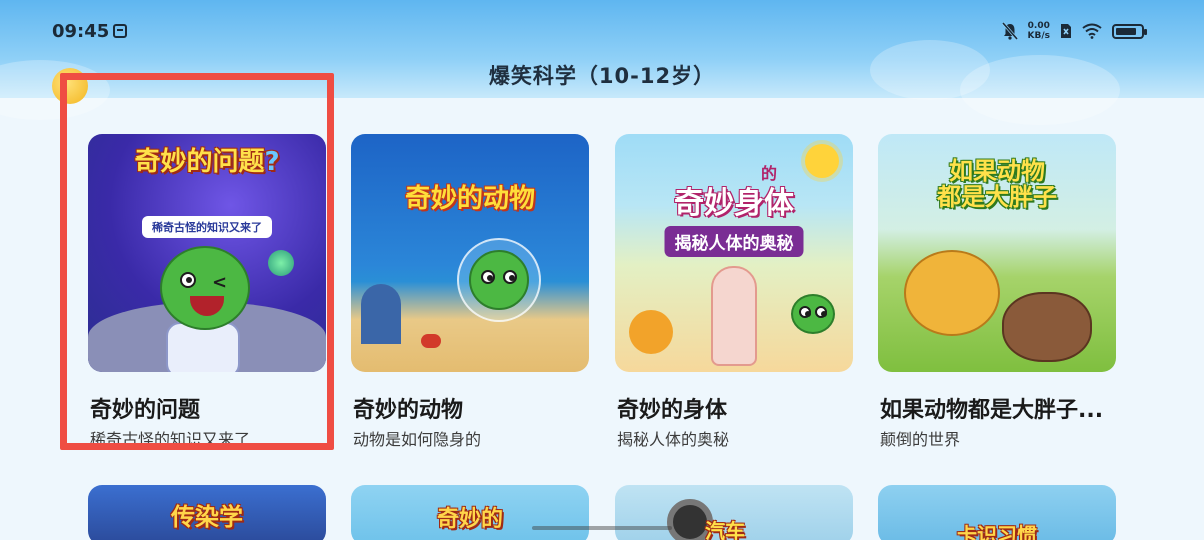 The height and width of the screenshot is (540, 1204). What do you see at coordinates (602, 528) in the screenshot?
I see `home-indicator` at bounding box center [602, 528].